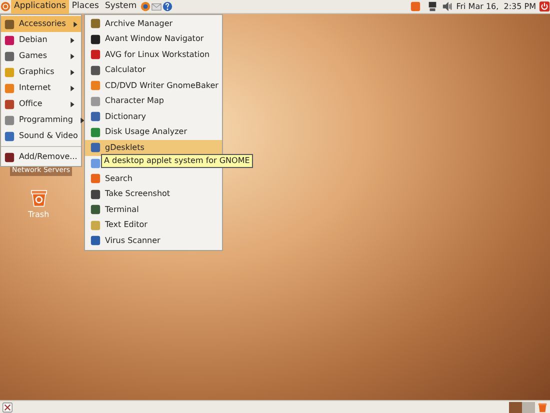  I want to click on tooltip: A desktop applet system for GNOME, so click(177, 161).